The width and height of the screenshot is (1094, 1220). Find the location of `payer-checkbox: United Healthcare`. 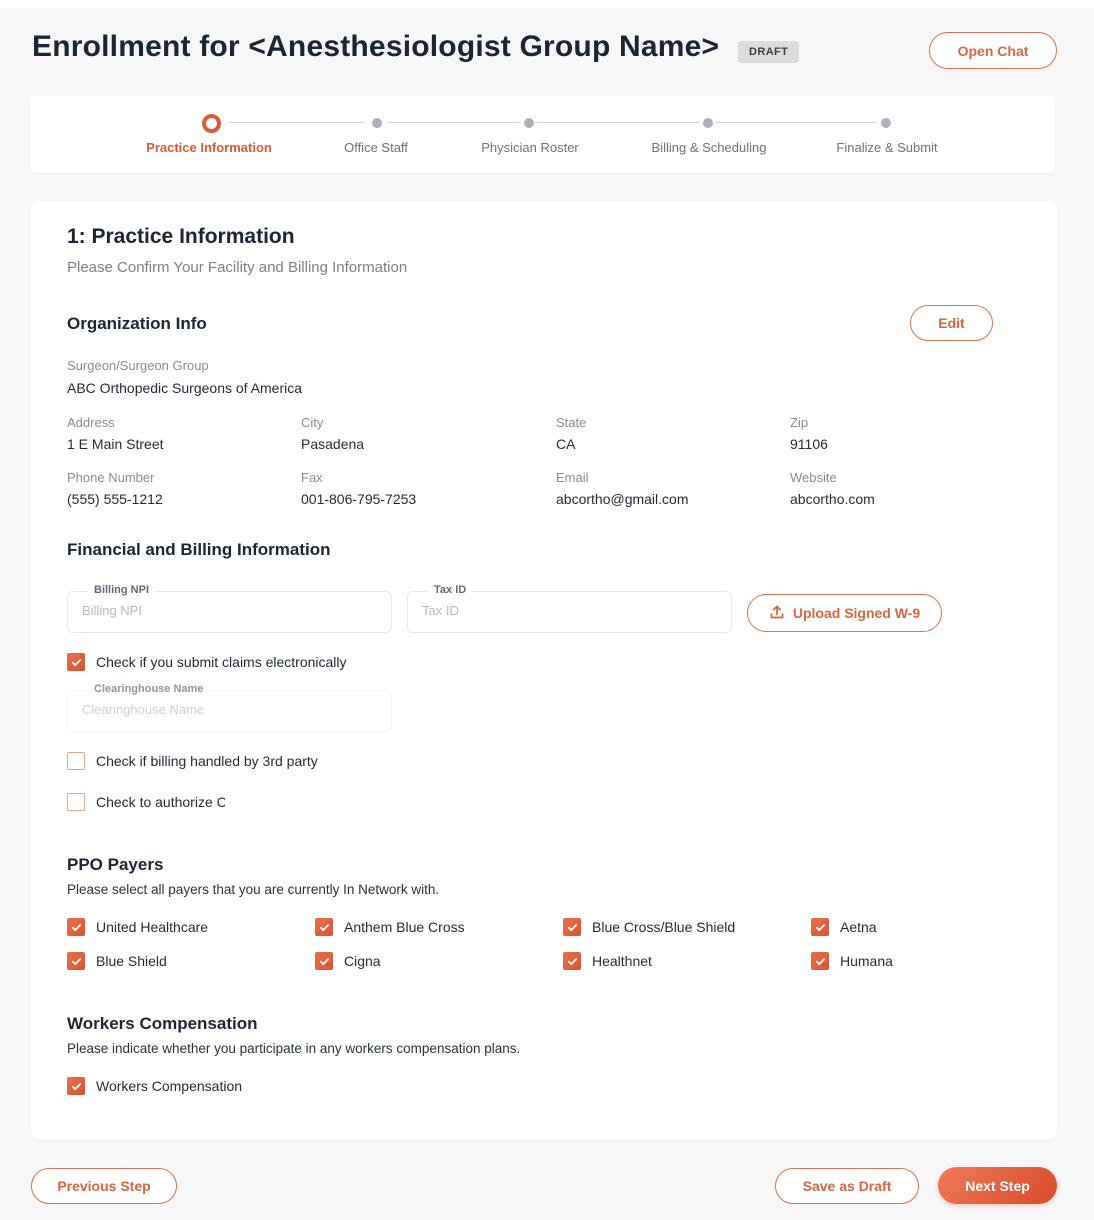

payer-checkbox: United Healthcare is located at coordinates (137, 927).